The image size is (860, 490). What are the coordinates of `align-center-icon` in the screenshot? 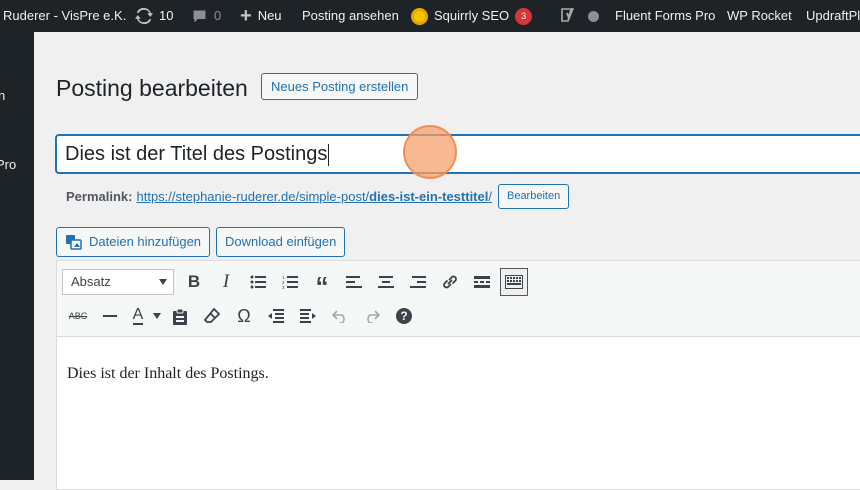 It's located at (386, 282).